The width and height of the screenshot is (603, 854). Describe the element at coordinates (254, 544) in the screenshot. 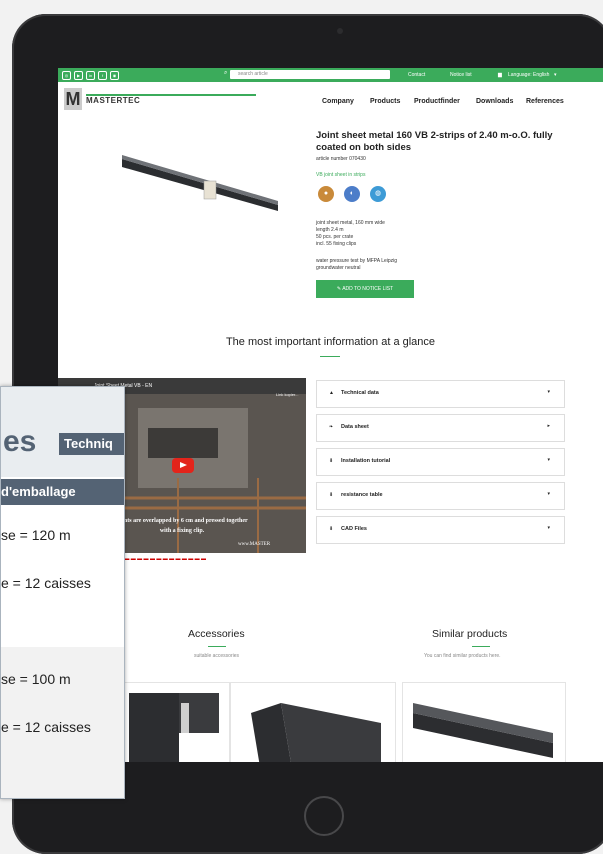

I see `video-watermark: www.MASTER` at that location.